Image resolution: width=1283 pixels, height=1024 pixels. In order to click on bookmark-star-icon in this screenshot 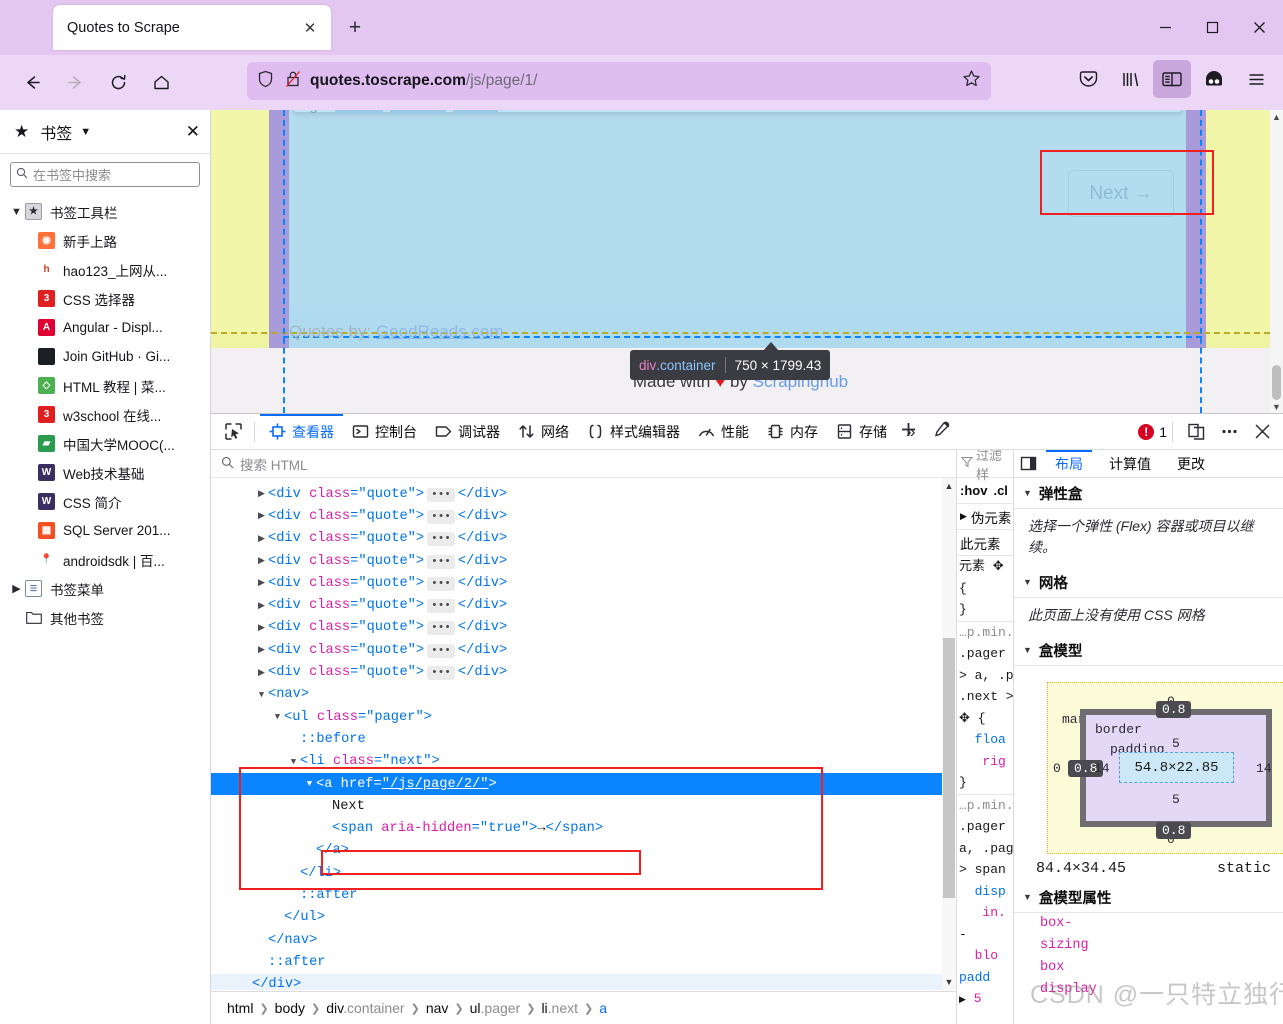, I will do `click(971, 81)`.